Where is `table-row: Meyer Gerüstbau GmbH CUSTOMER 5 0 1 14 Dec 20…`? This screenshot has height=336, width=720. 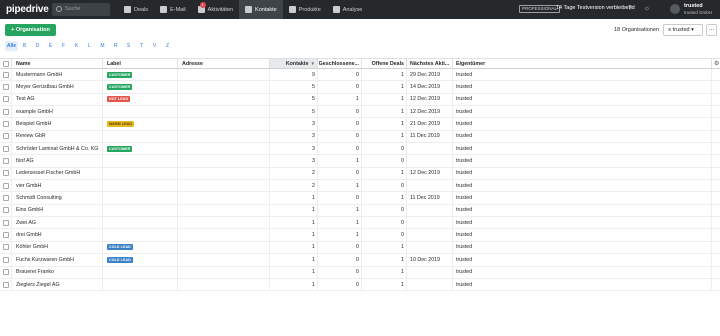 table-row: Meyer Gerüstbau GmbH CUSTOMER 5 0 1 14 Dec 20… is located at coordinates (360, 87).